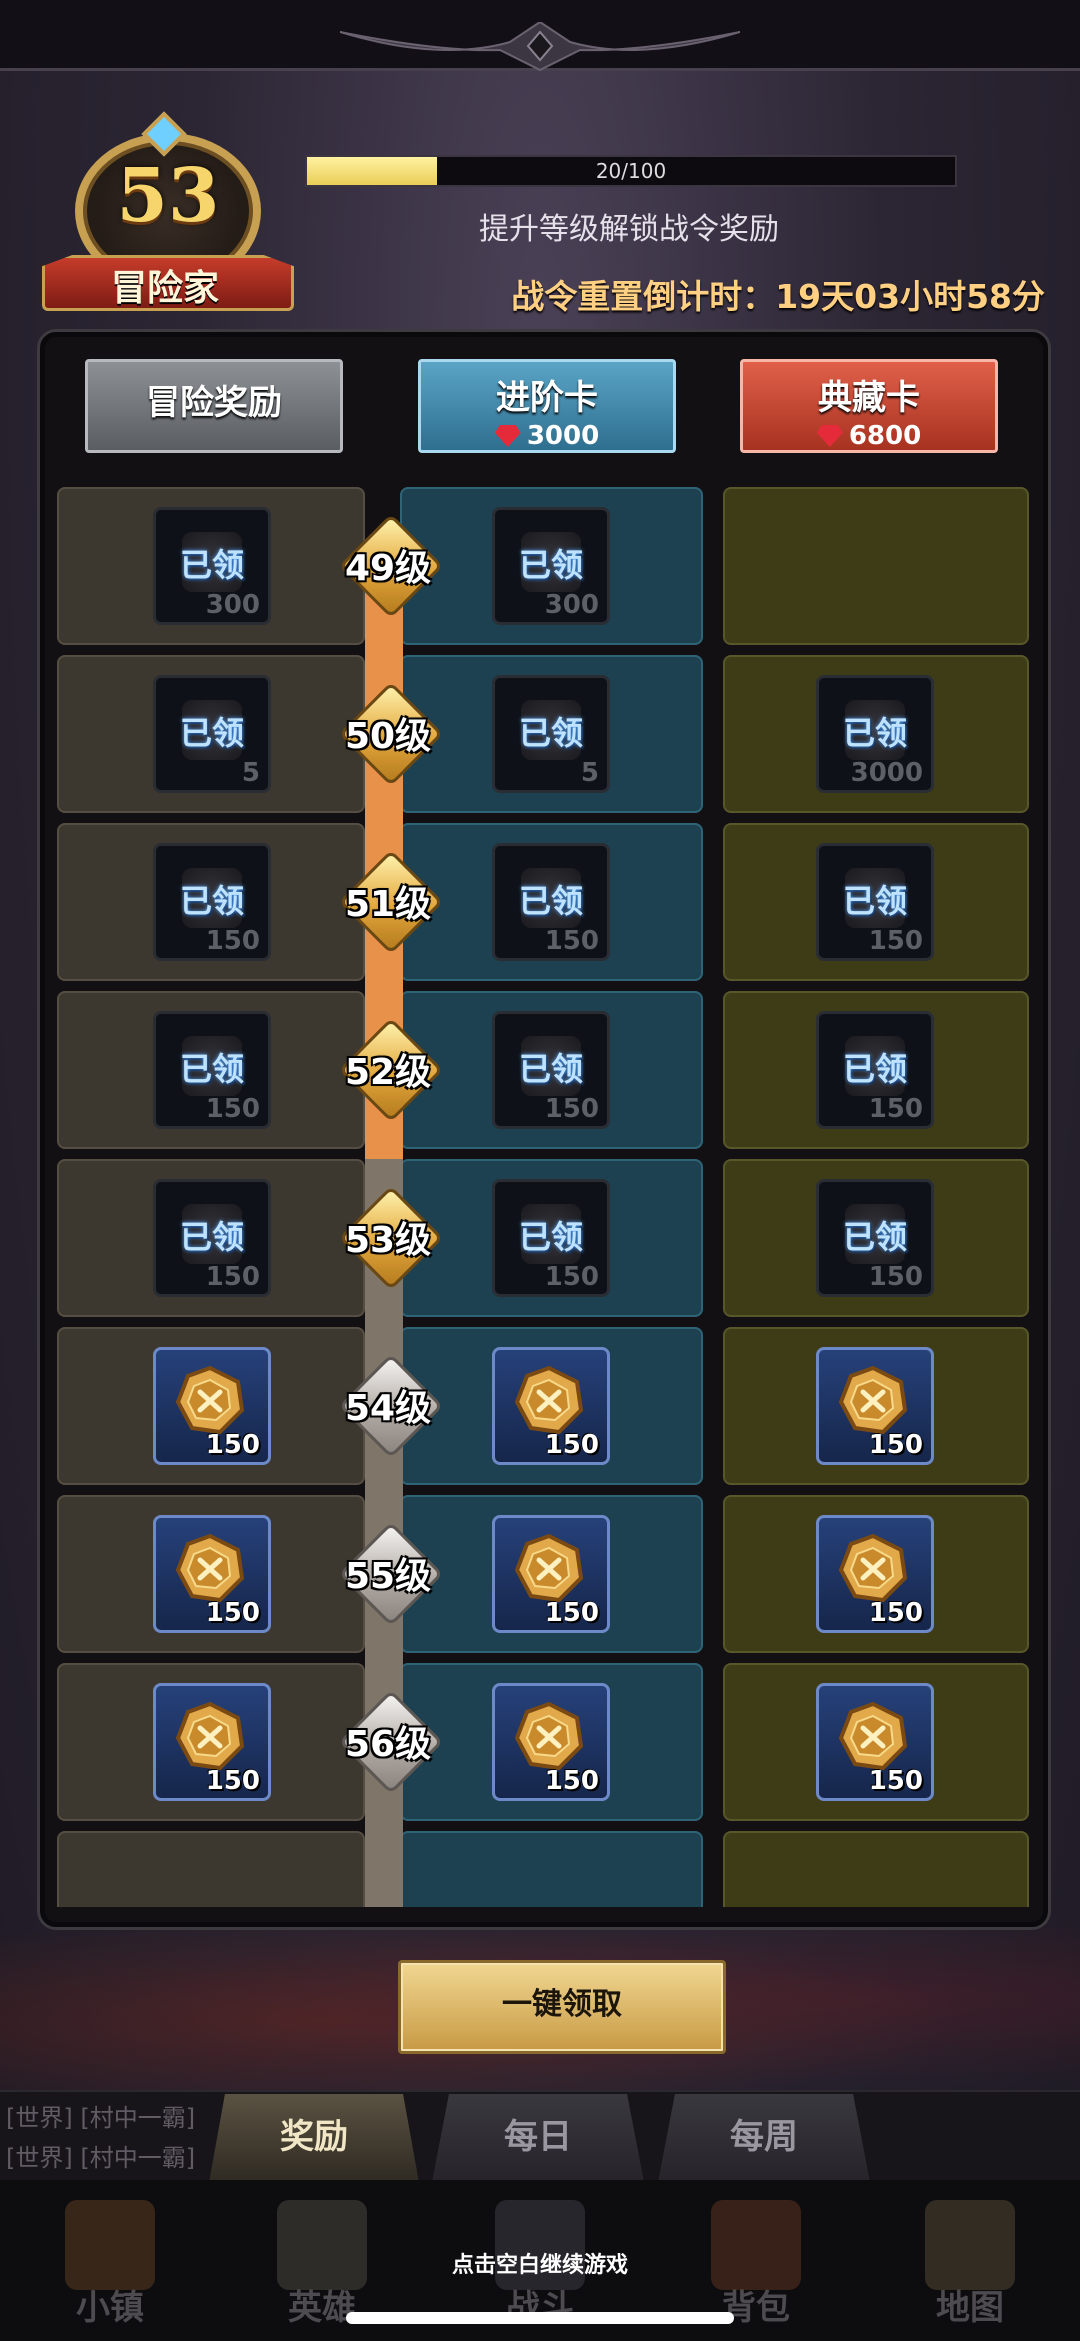 This screenshot has height=2341, width=1080. I want to click on adventure-reward-header: 冒险奖励, so click(214, 406).